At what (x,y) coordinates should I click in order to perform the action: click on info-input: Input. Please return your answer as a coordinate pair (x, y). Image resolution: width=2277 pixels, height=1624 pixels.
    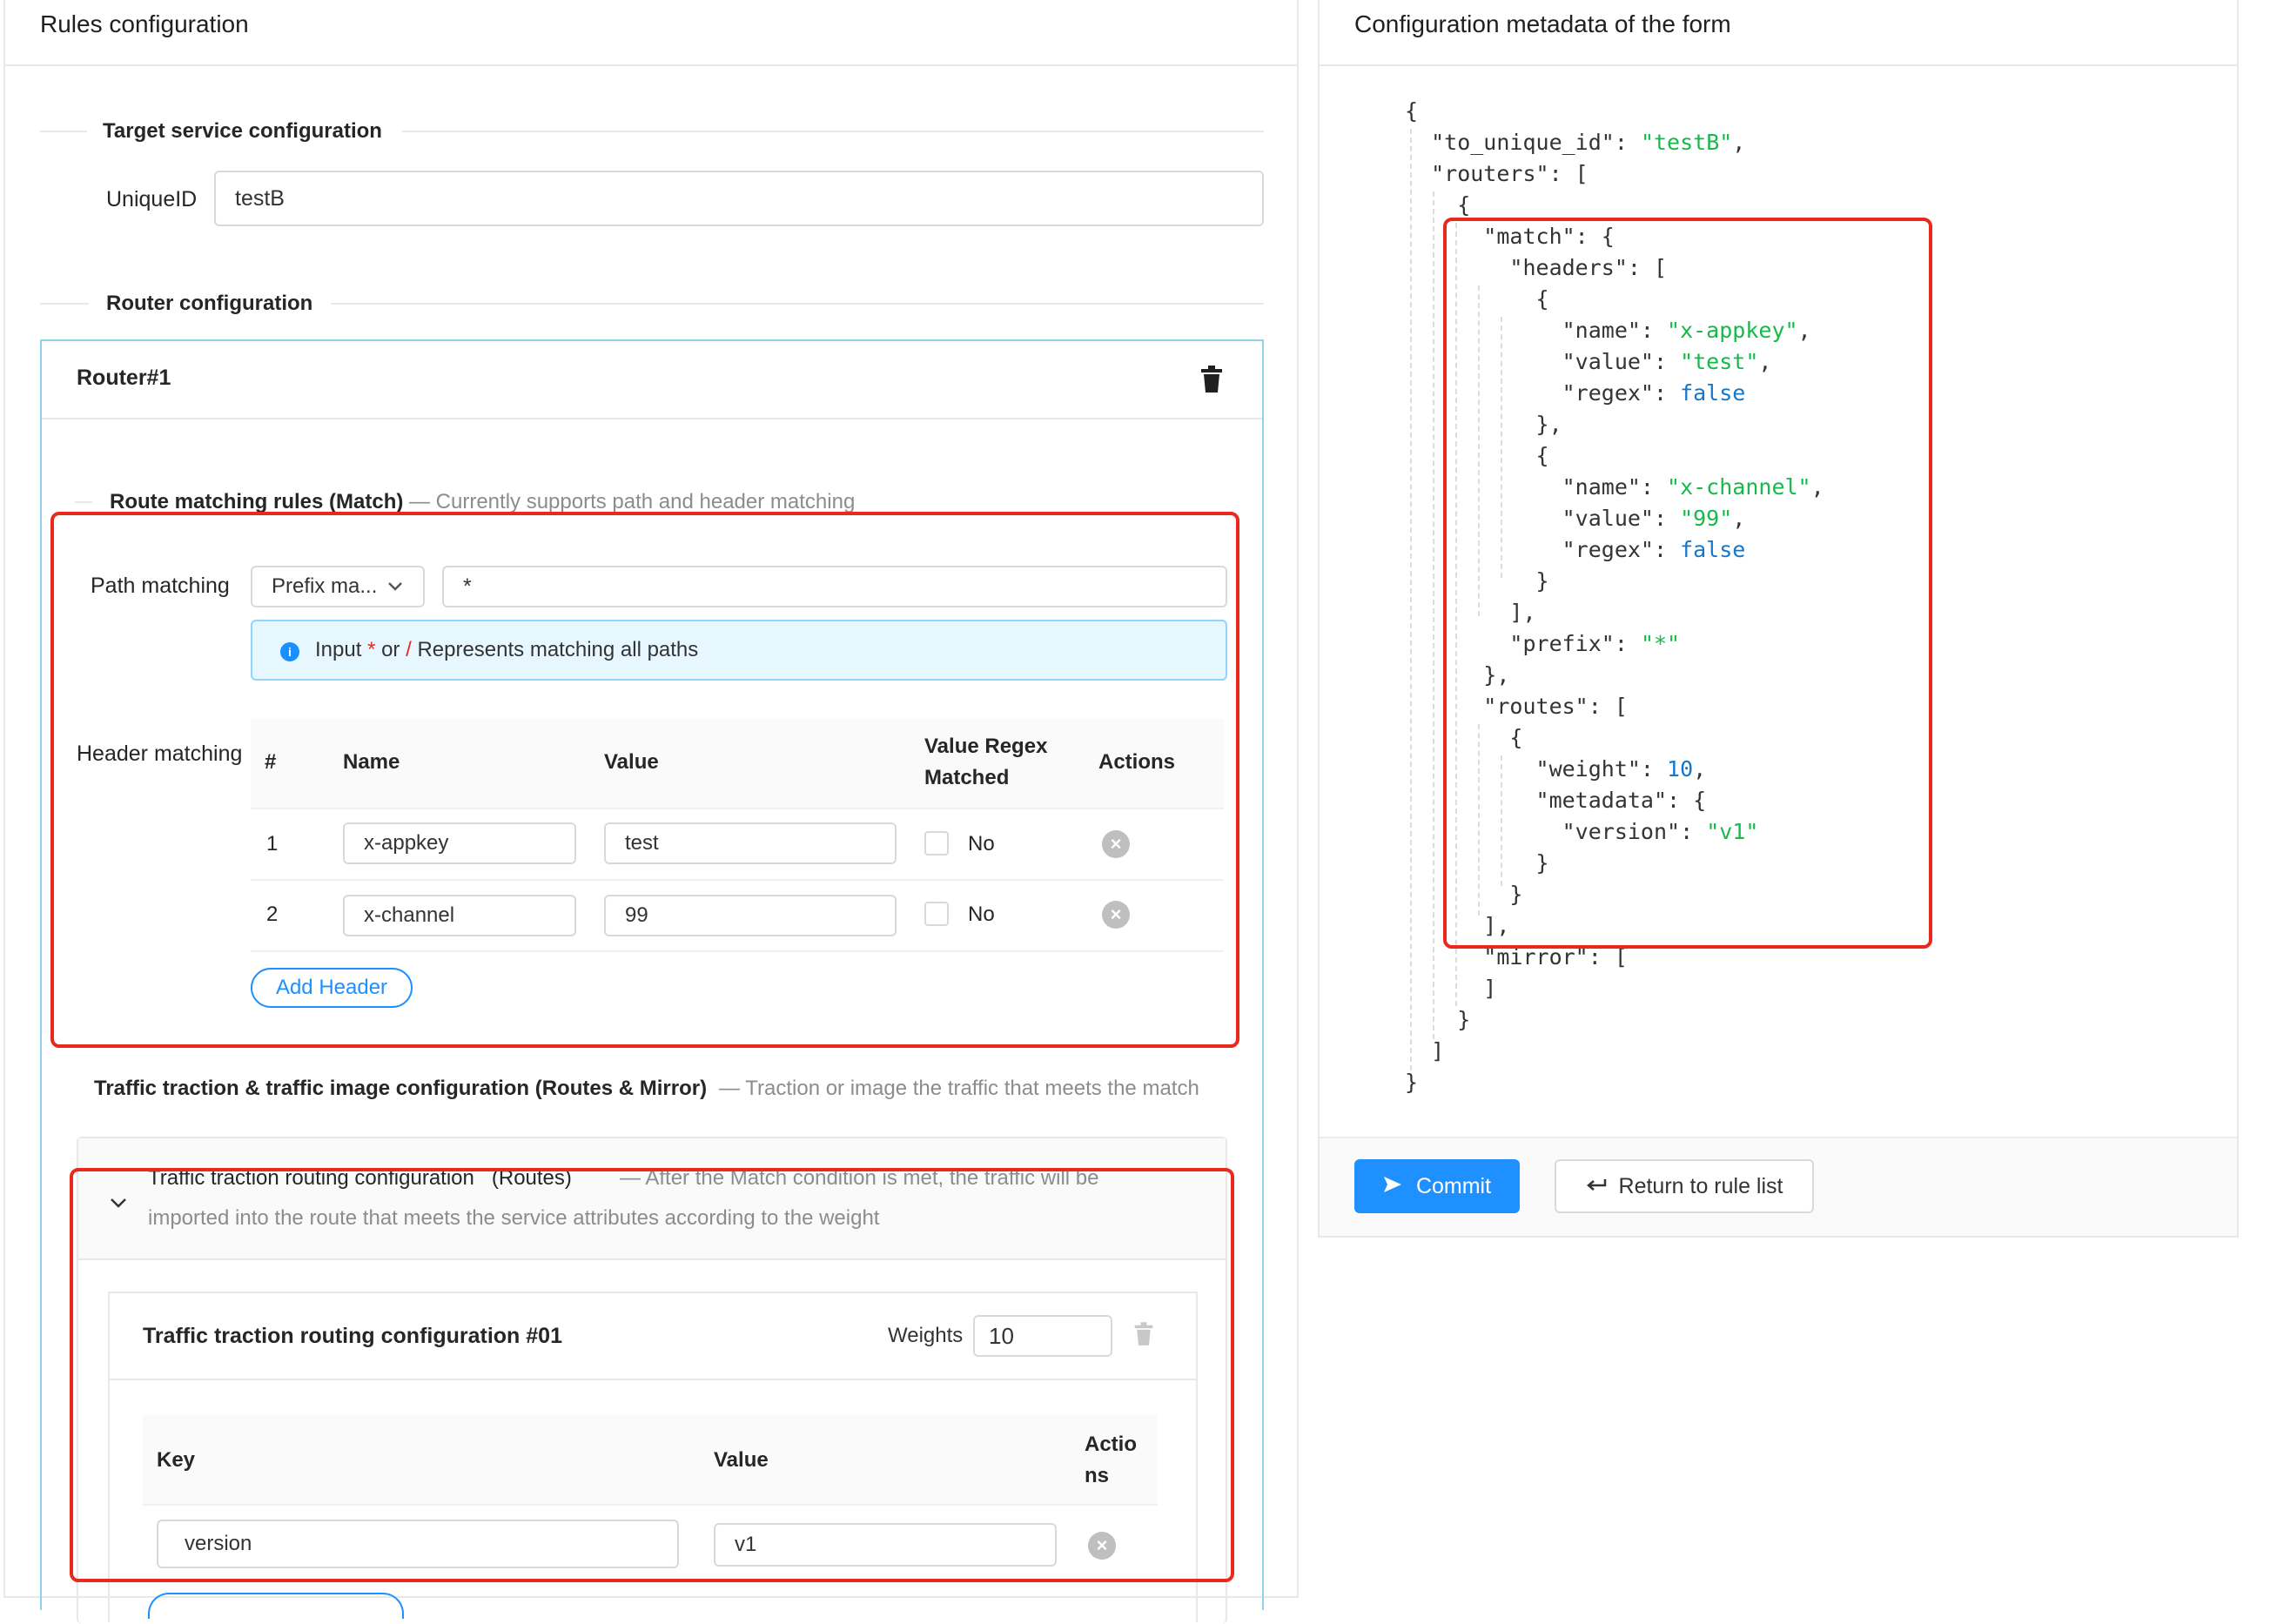
    Looking at the image, I should click on (338, 650).